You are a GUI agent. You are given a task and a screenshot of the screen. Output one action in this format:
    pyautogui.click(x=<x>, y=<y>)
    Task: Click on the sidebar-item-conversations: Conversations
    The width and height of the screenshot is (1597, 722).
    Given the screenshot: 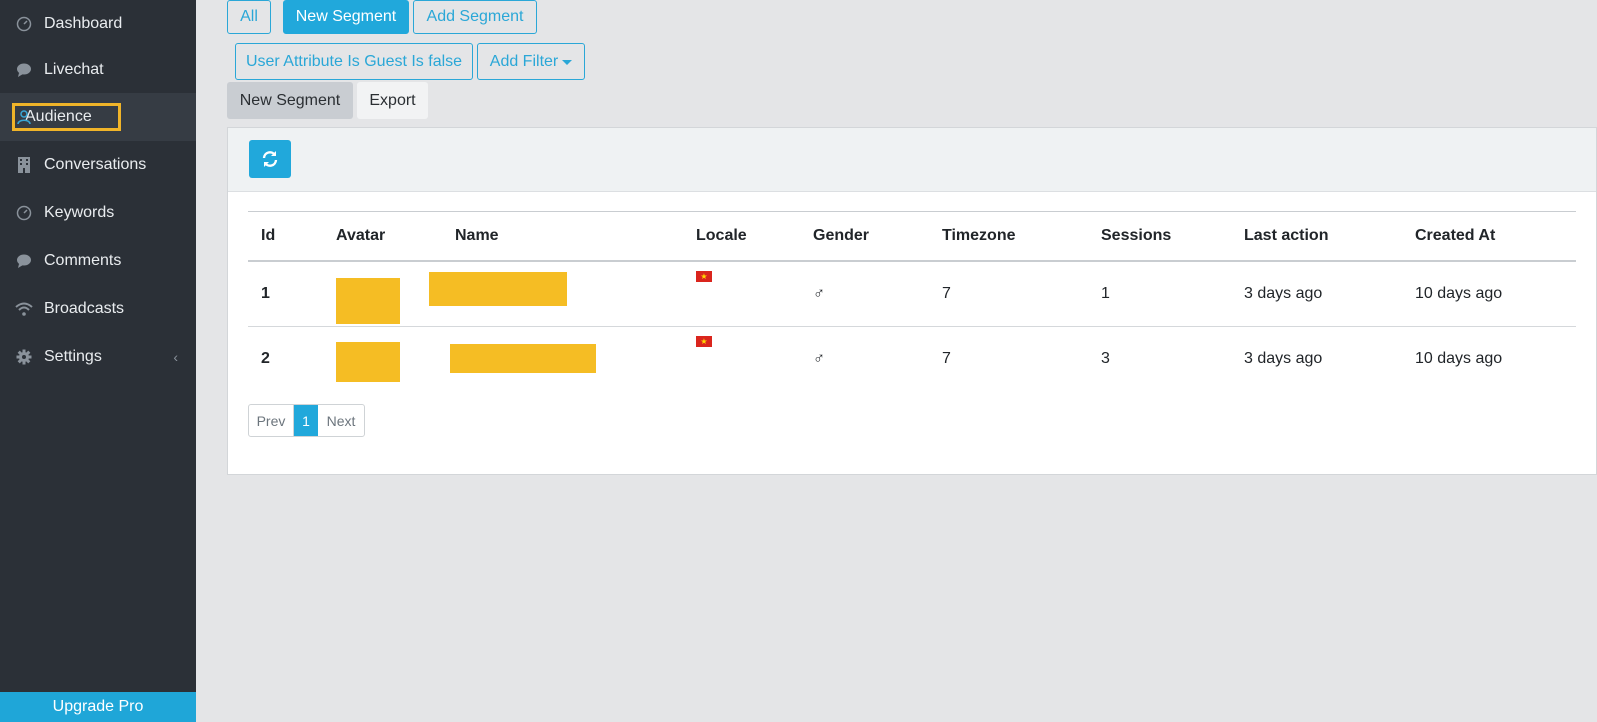 What is the action you would take?
    pyautogui.click(x=98, y=165)
    